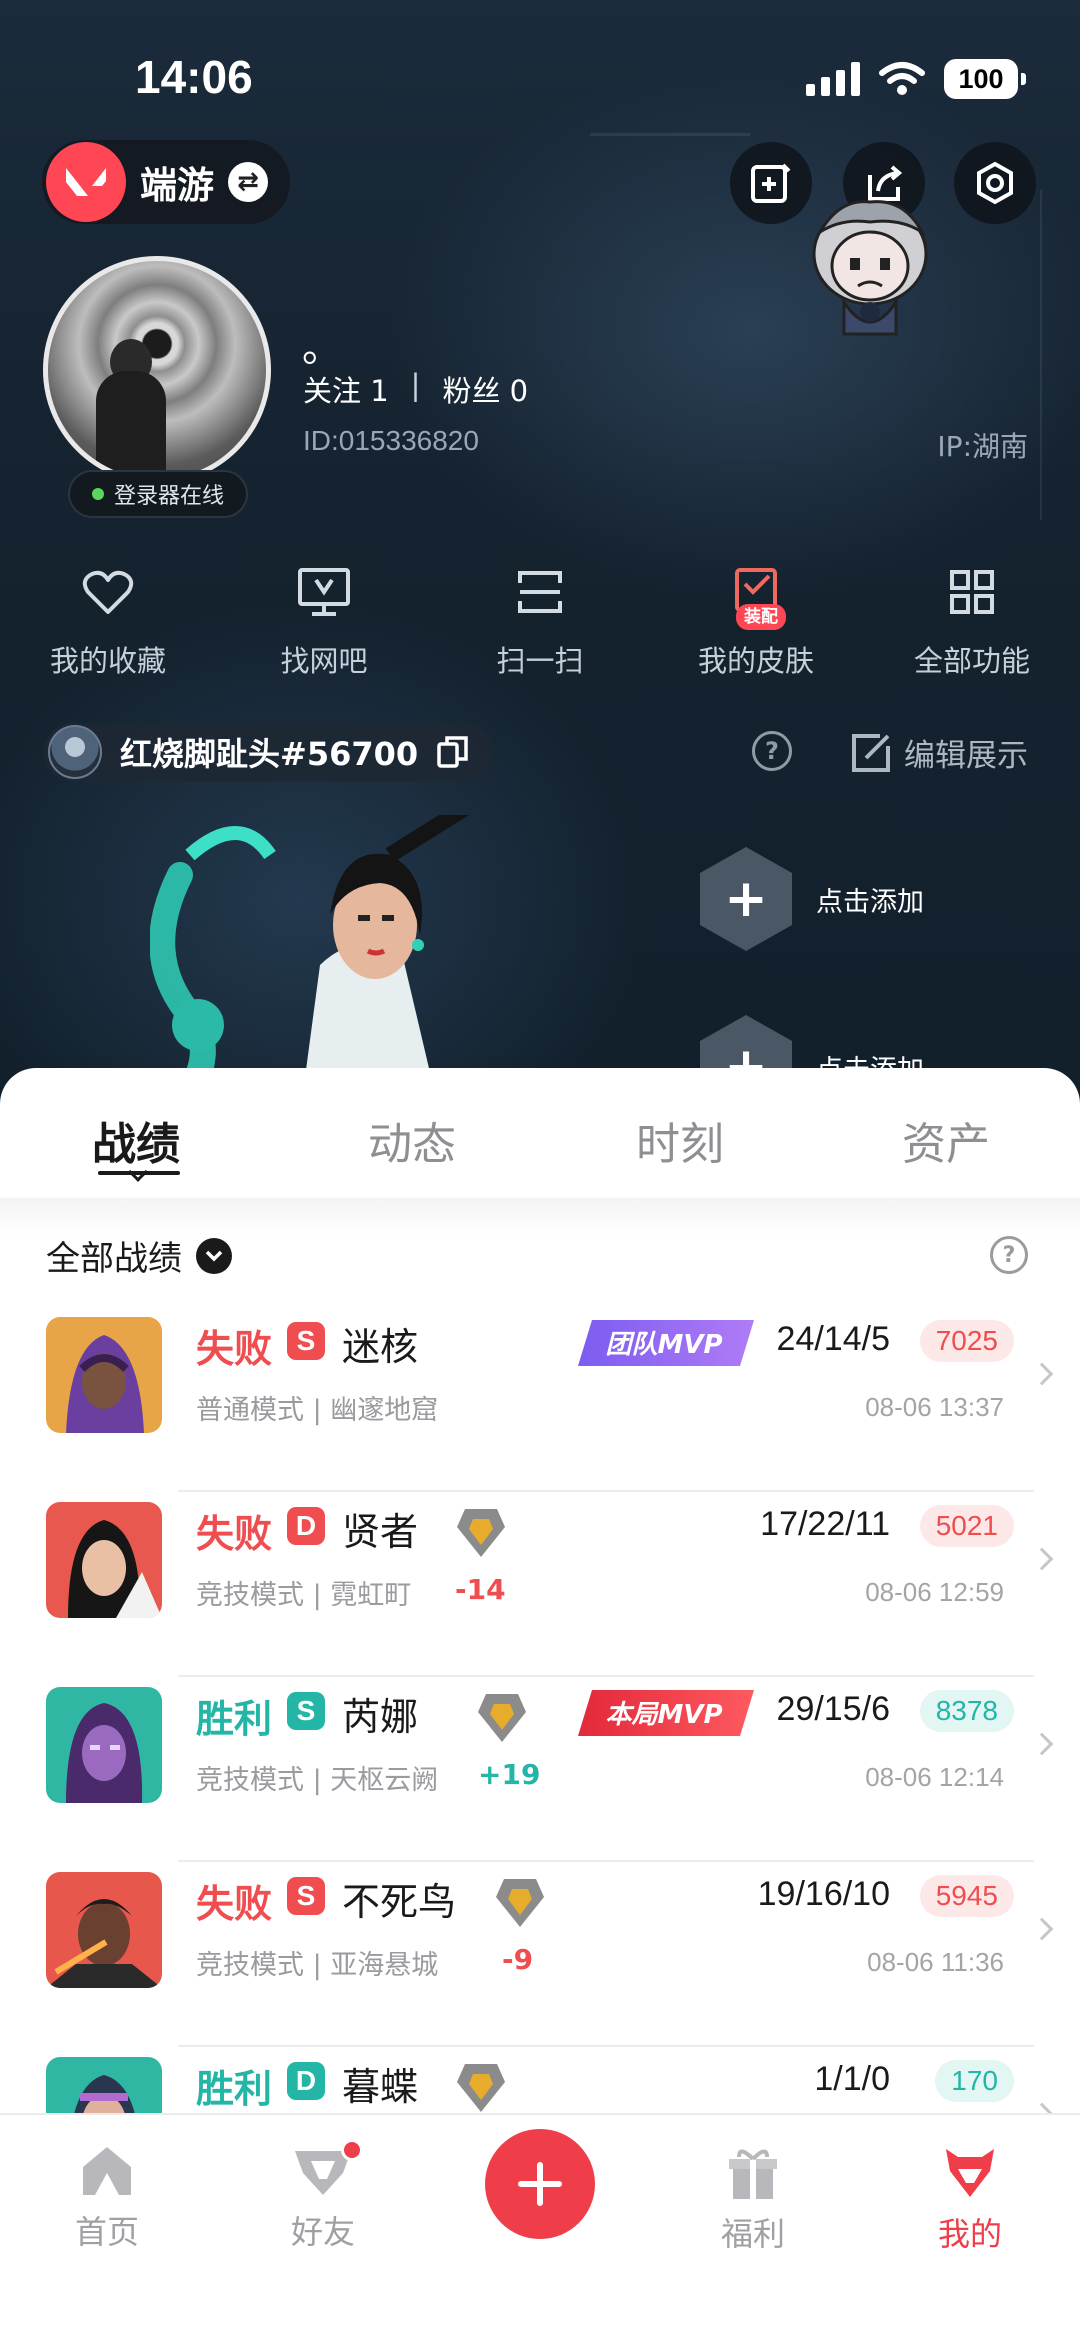 The image size is (1080, 2341). Describe the element at coordinates (966, 1896) in the screenshot. I see `match-score: 5945` at that location.